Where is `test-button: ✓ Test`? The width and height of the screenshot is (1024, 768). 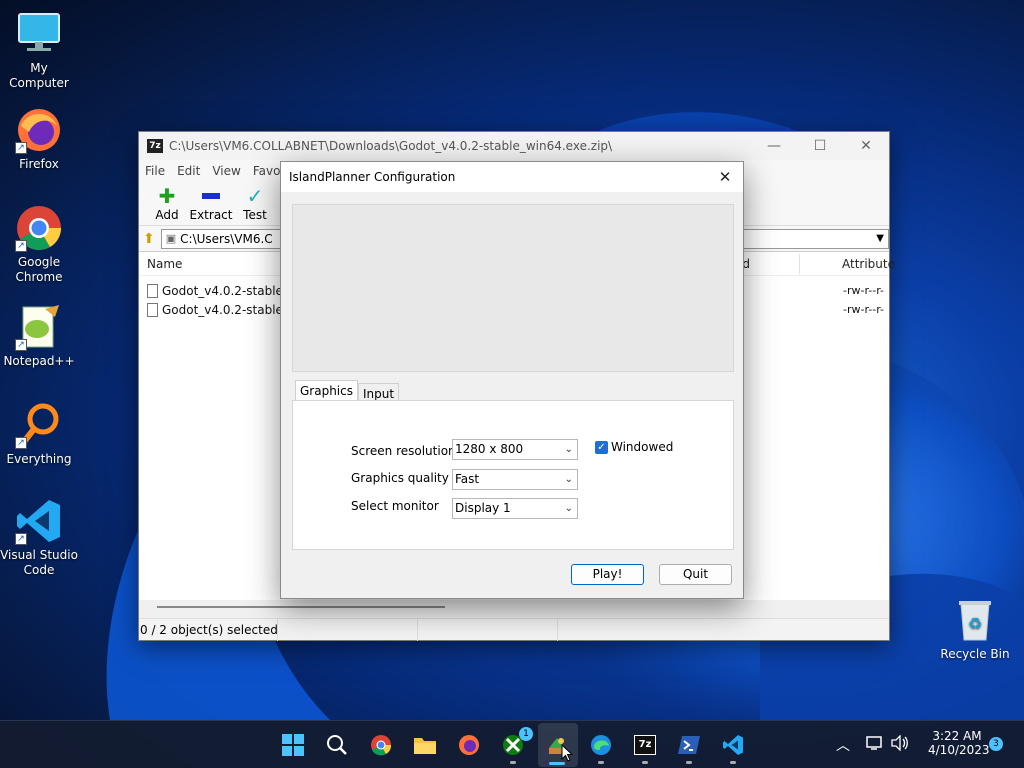 test-button: ✓ Test is located at coordinates (255, 204).